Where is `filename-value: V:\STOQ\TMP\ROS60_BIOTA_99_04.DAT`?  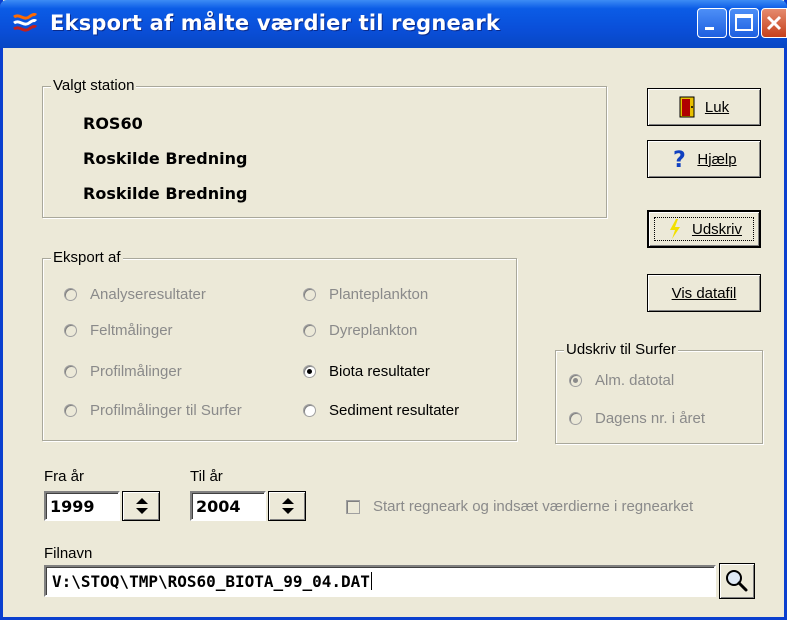
filename-value: V:\STOQ\TMP\ROS60_BIOTA_99_04.DAT is located at coordinates (211, 581).